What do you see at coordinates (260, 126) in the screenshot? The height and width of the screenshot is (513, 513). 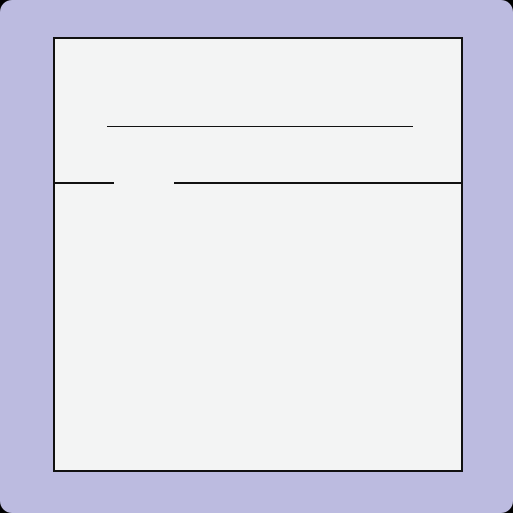 I see `title-placeholder-line` at bounding box center [260, 126].